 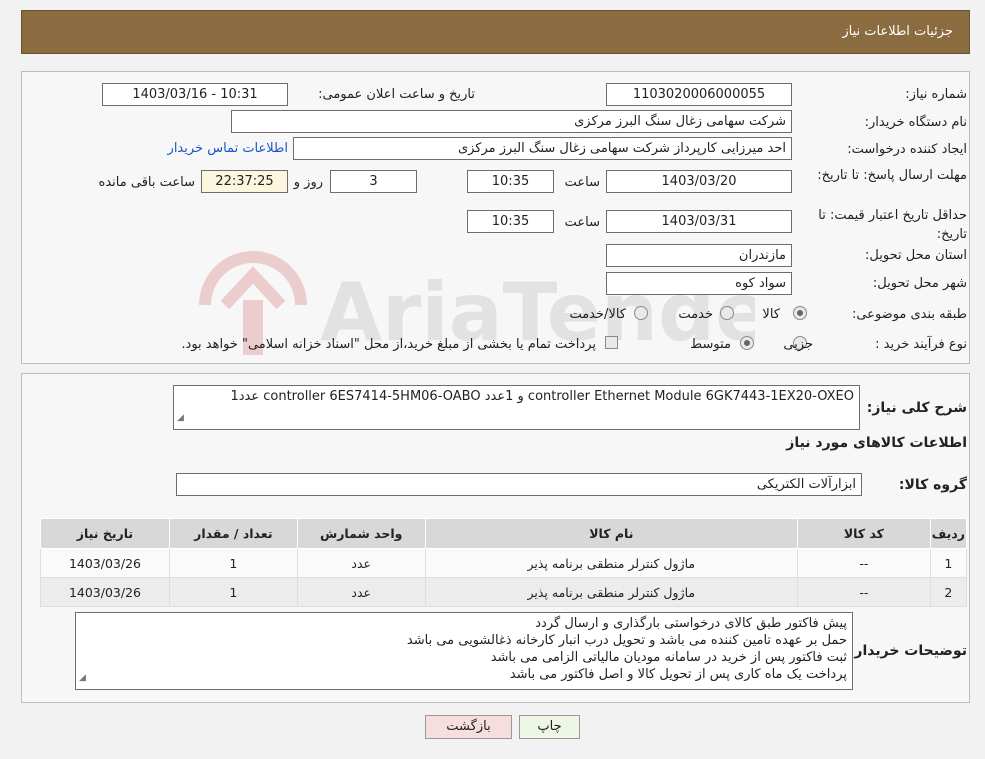 I want to click on page-header: جزئیات اطلاعات نیاز, so click(x=495, y=32).